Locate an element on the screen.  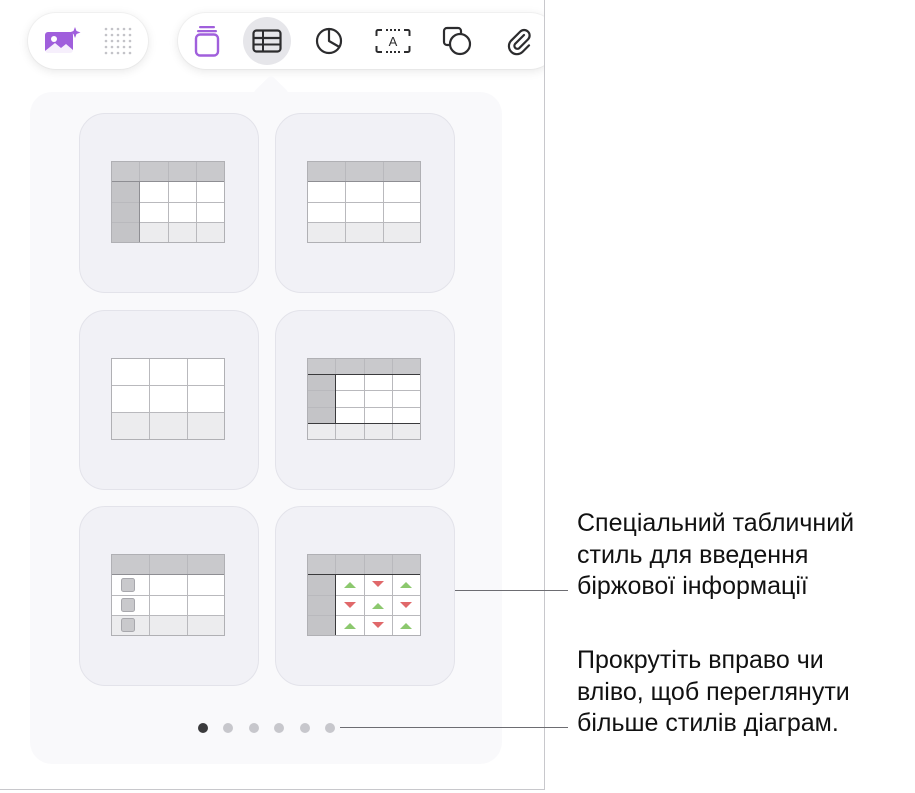
shapes-stack-button is located at coordinates (207, 41).